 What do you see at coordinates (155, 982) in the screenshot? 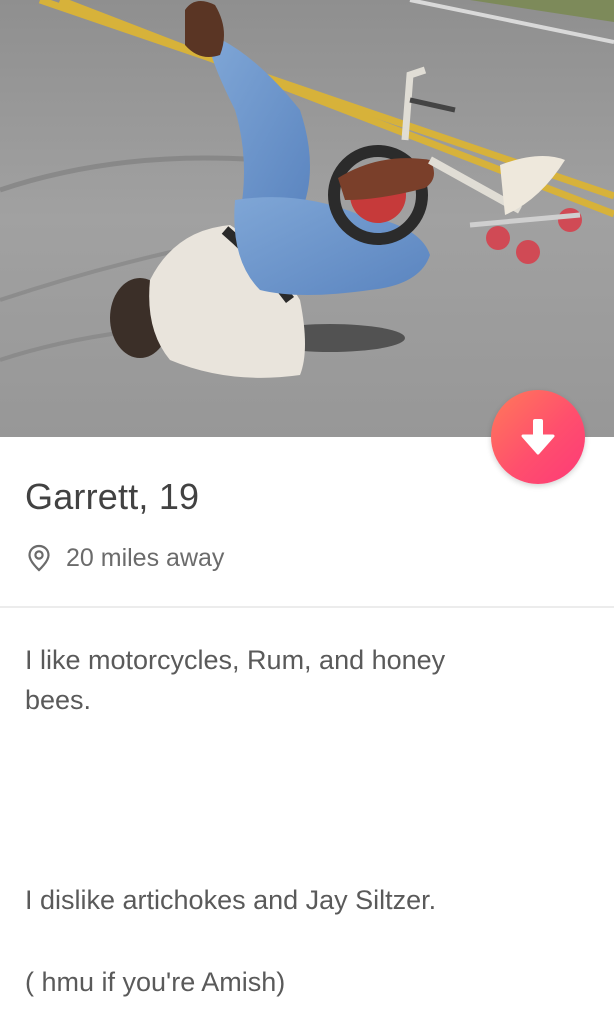
I see `bio-line: ( hmu if you're Amish)` at bounding box center [155, 982].